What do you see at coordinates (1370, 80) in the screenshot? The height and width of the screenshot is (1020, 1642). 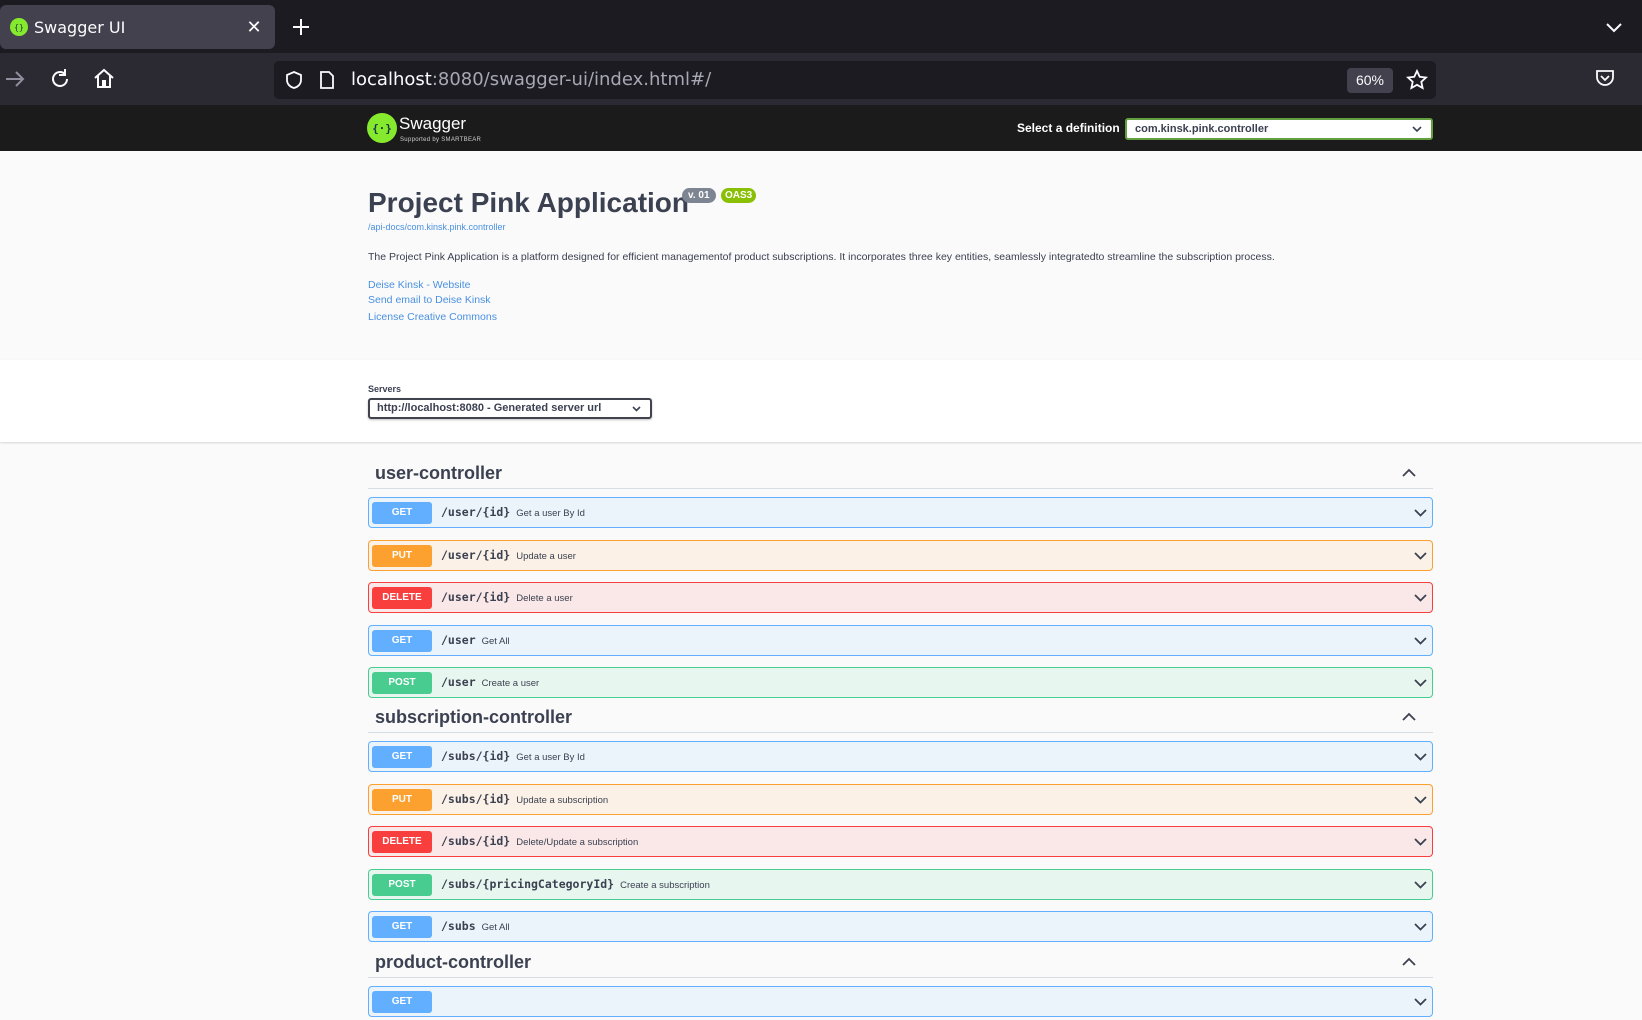 I see `zoom-level-button: 60%` at bounding box center [1370, 80].